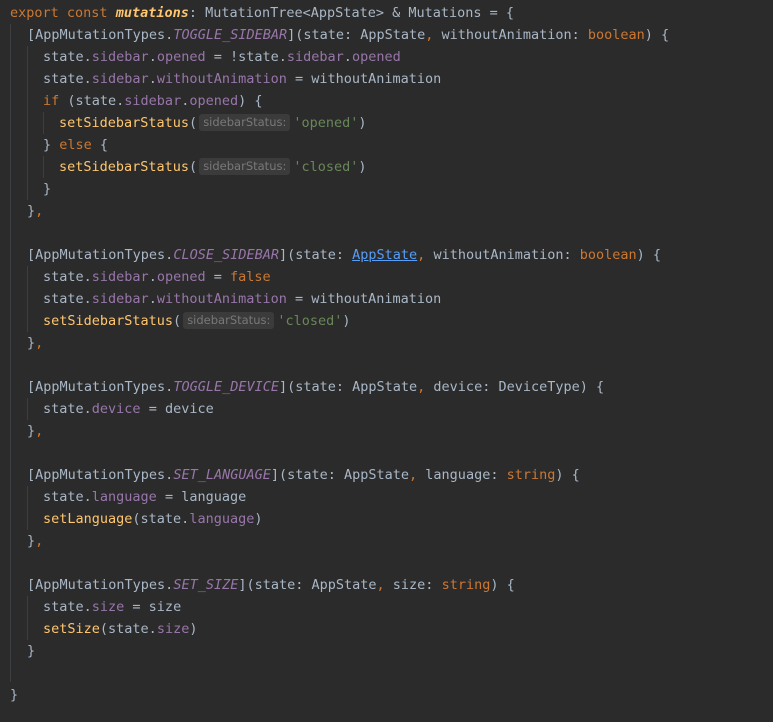 The width and height of the screenshot is (773, 722). What do you see at coordinates (34, 13) in the screenshot?
I see `keyword: export` at bounding box center [34, 13].